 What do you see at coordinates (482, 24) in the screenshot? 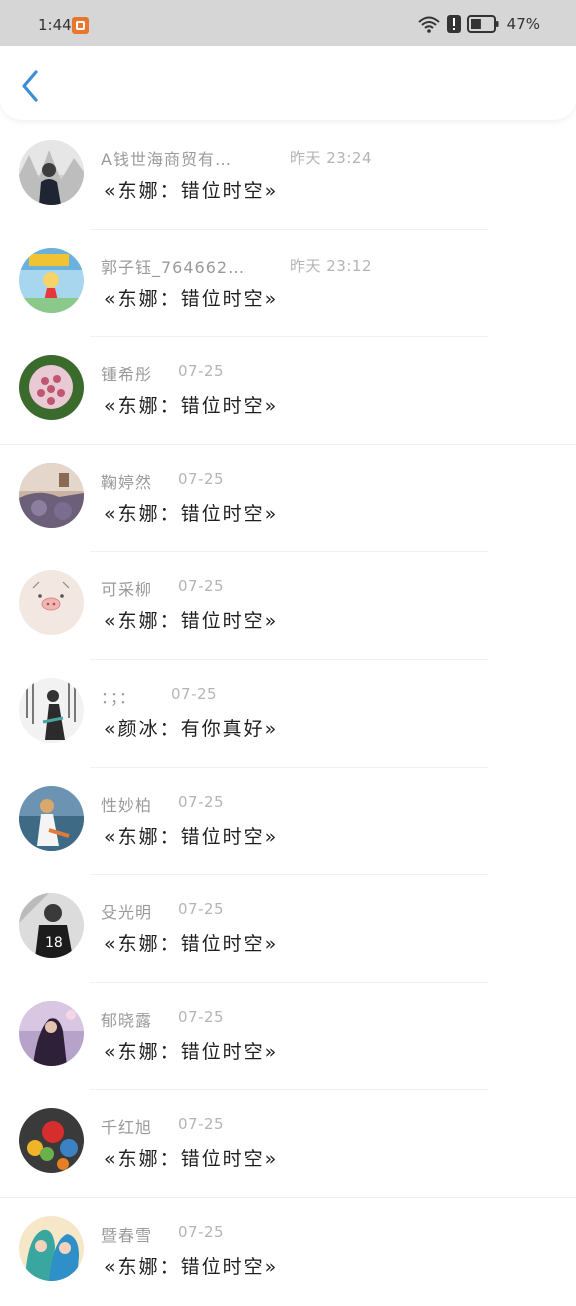
I see `battery-icon` at bounding box center [482, 24].